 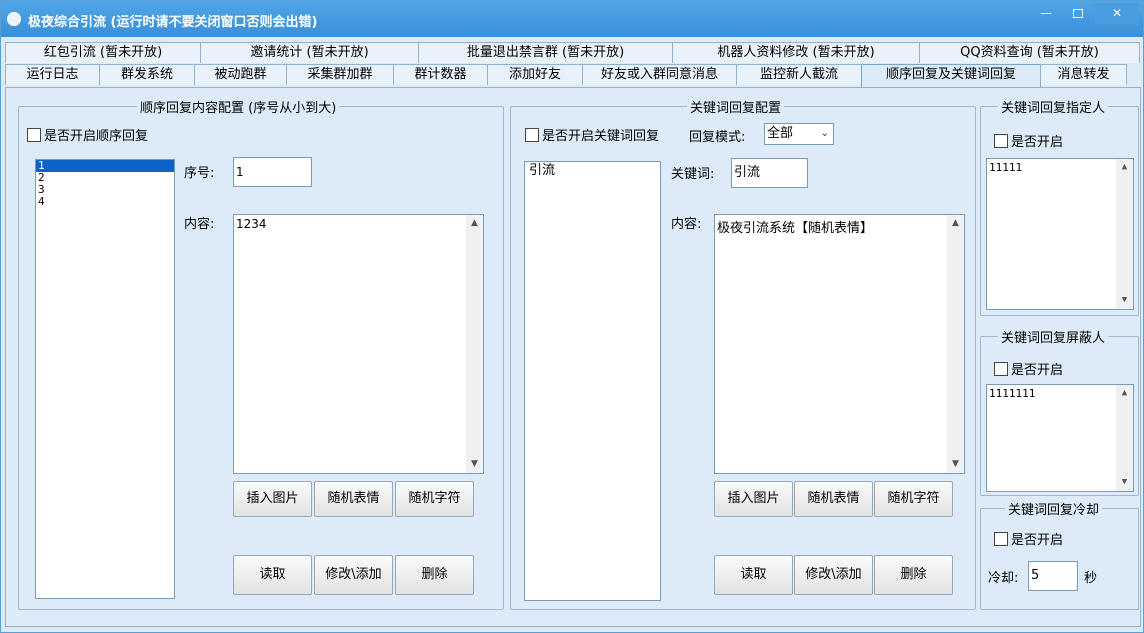 What do you see at coordinates (1006, 167) in the screenshot?
I see `designate-text: 11111` at bounding box center [1006, 167].